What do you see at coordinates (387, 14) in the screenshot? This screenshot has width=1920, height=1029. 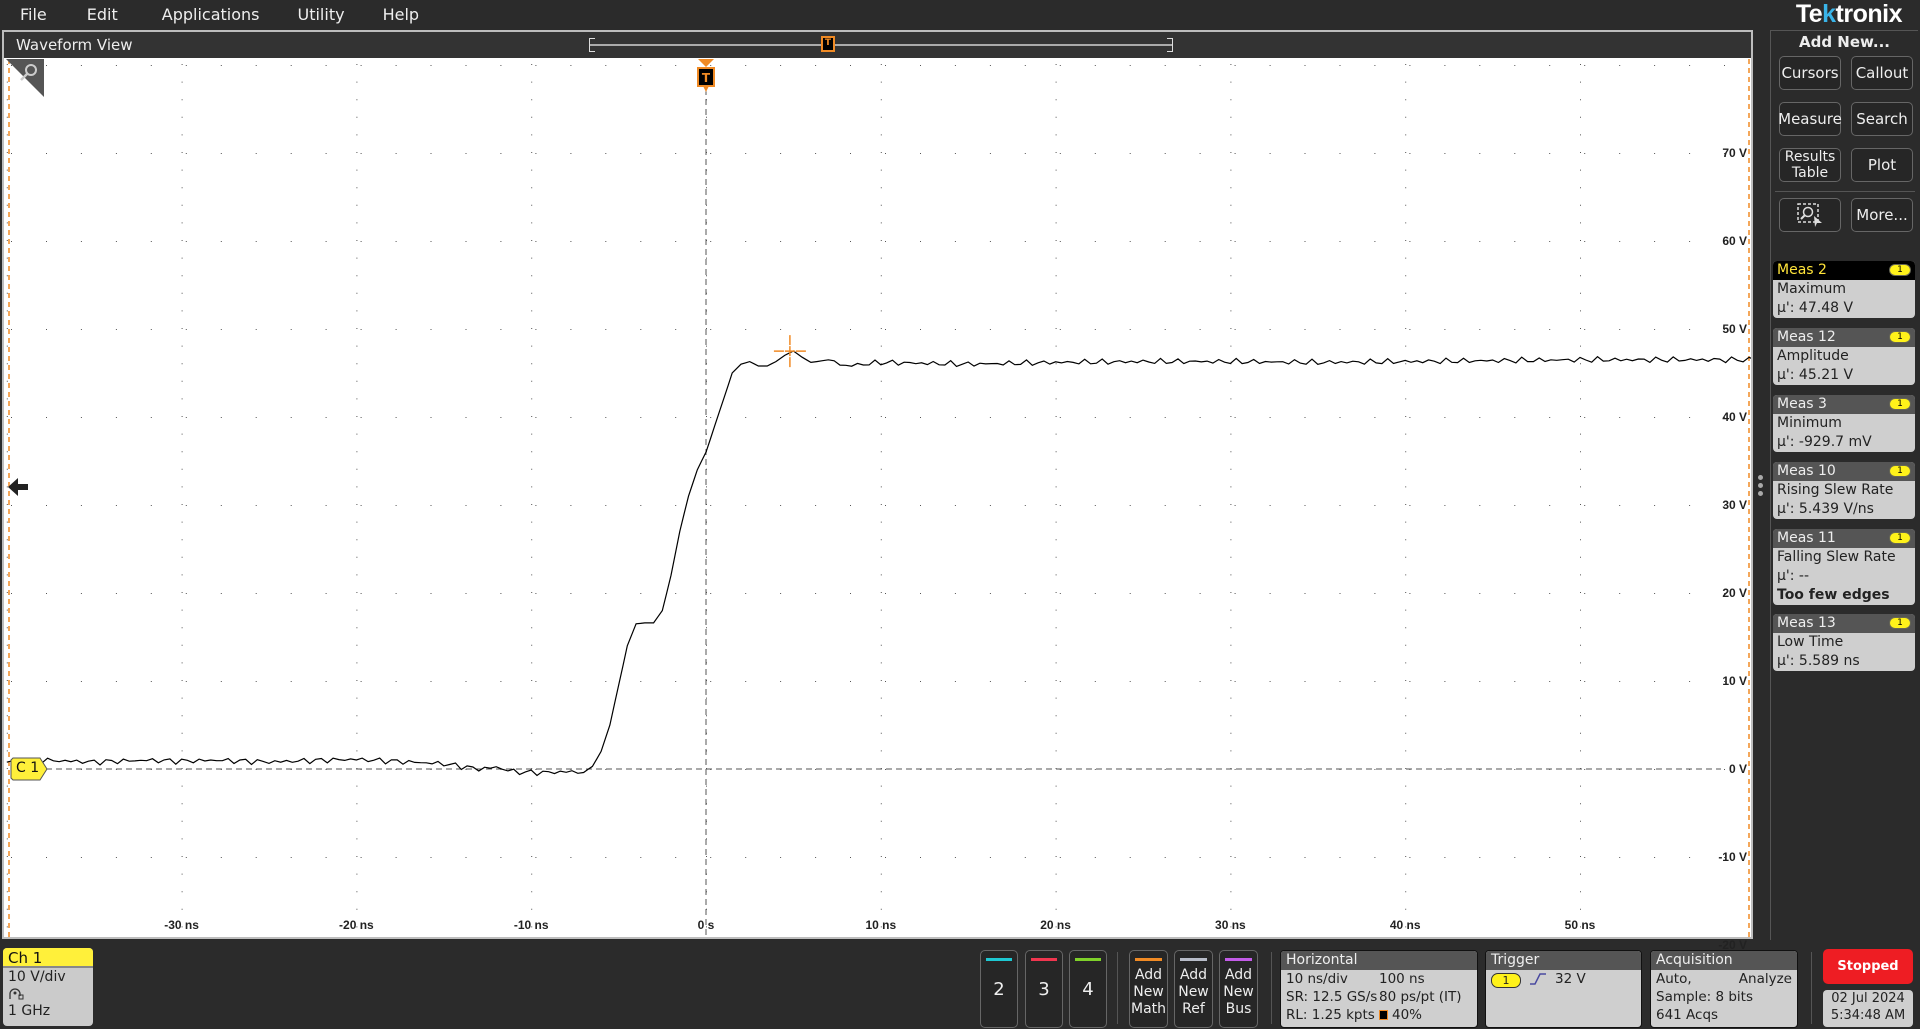 I see `menu-help: Help` at bounding box center [387, 14].